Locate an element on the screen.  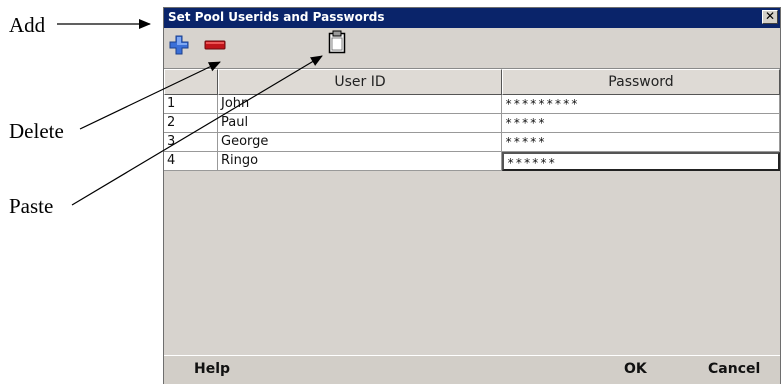
callout-delete-label: Delete is located at coordinates (36, 131).